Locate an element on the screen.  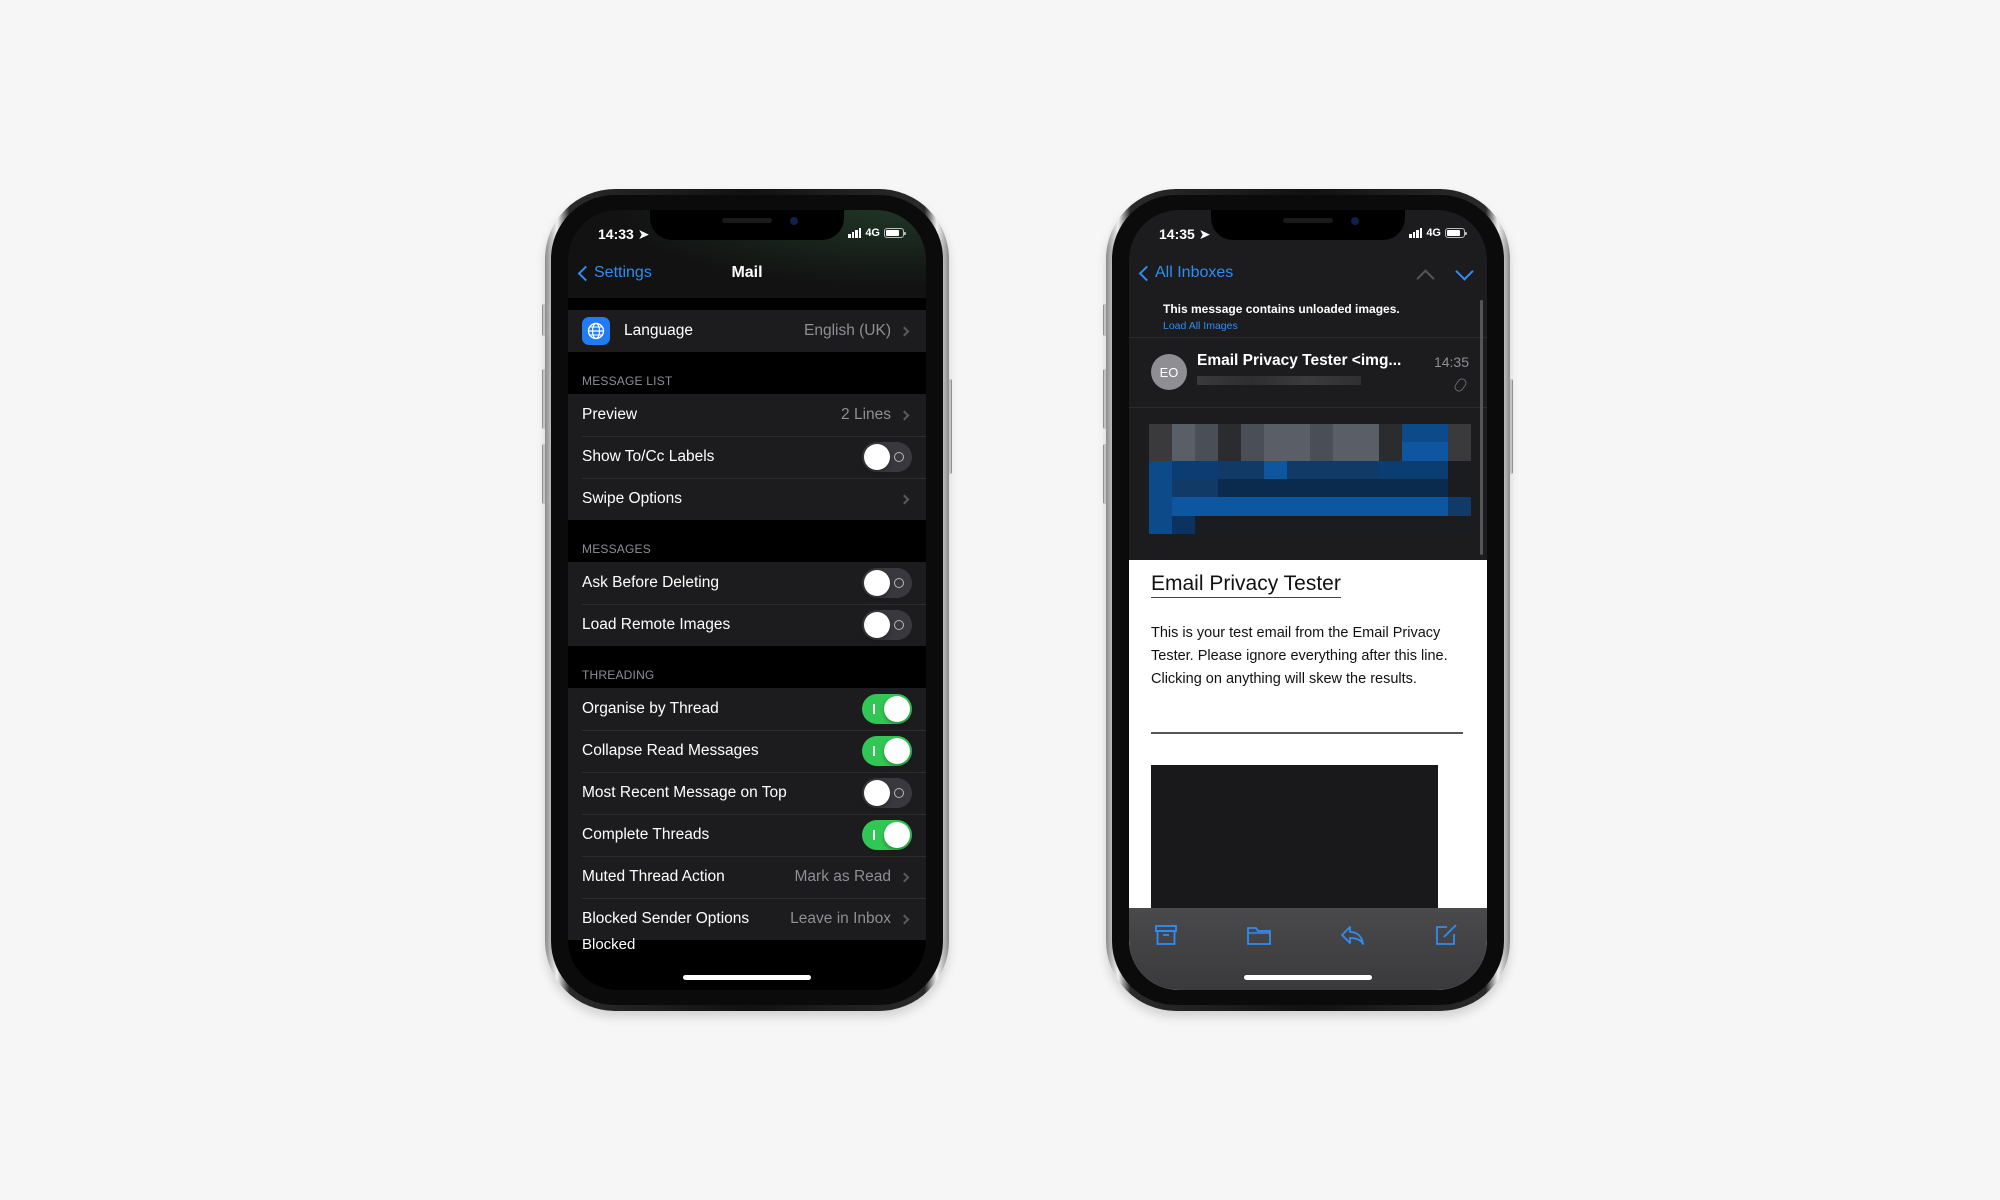
message-header: EO Email Privacy Tester <img... 14:35 is located at coordinates (1308, 373).